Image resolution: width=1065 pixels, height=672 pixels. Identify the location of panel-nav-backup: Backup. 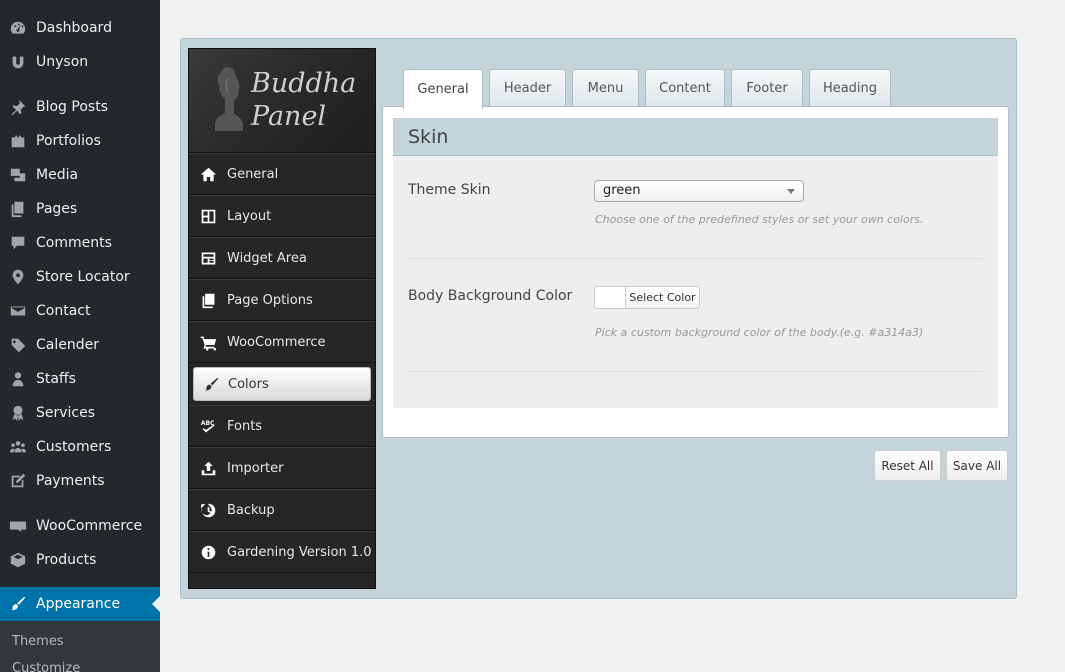
(282, 510).